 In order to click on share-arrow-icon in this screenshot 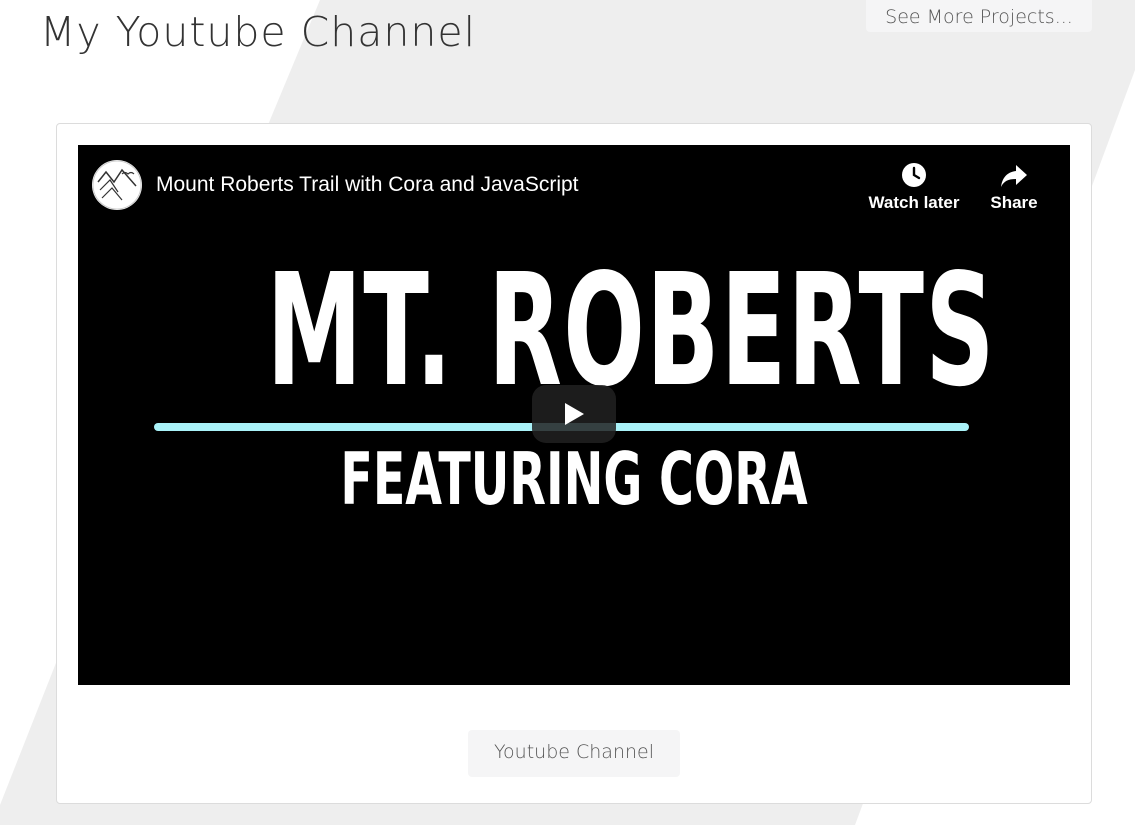, I will do `click(1014, 176)`.